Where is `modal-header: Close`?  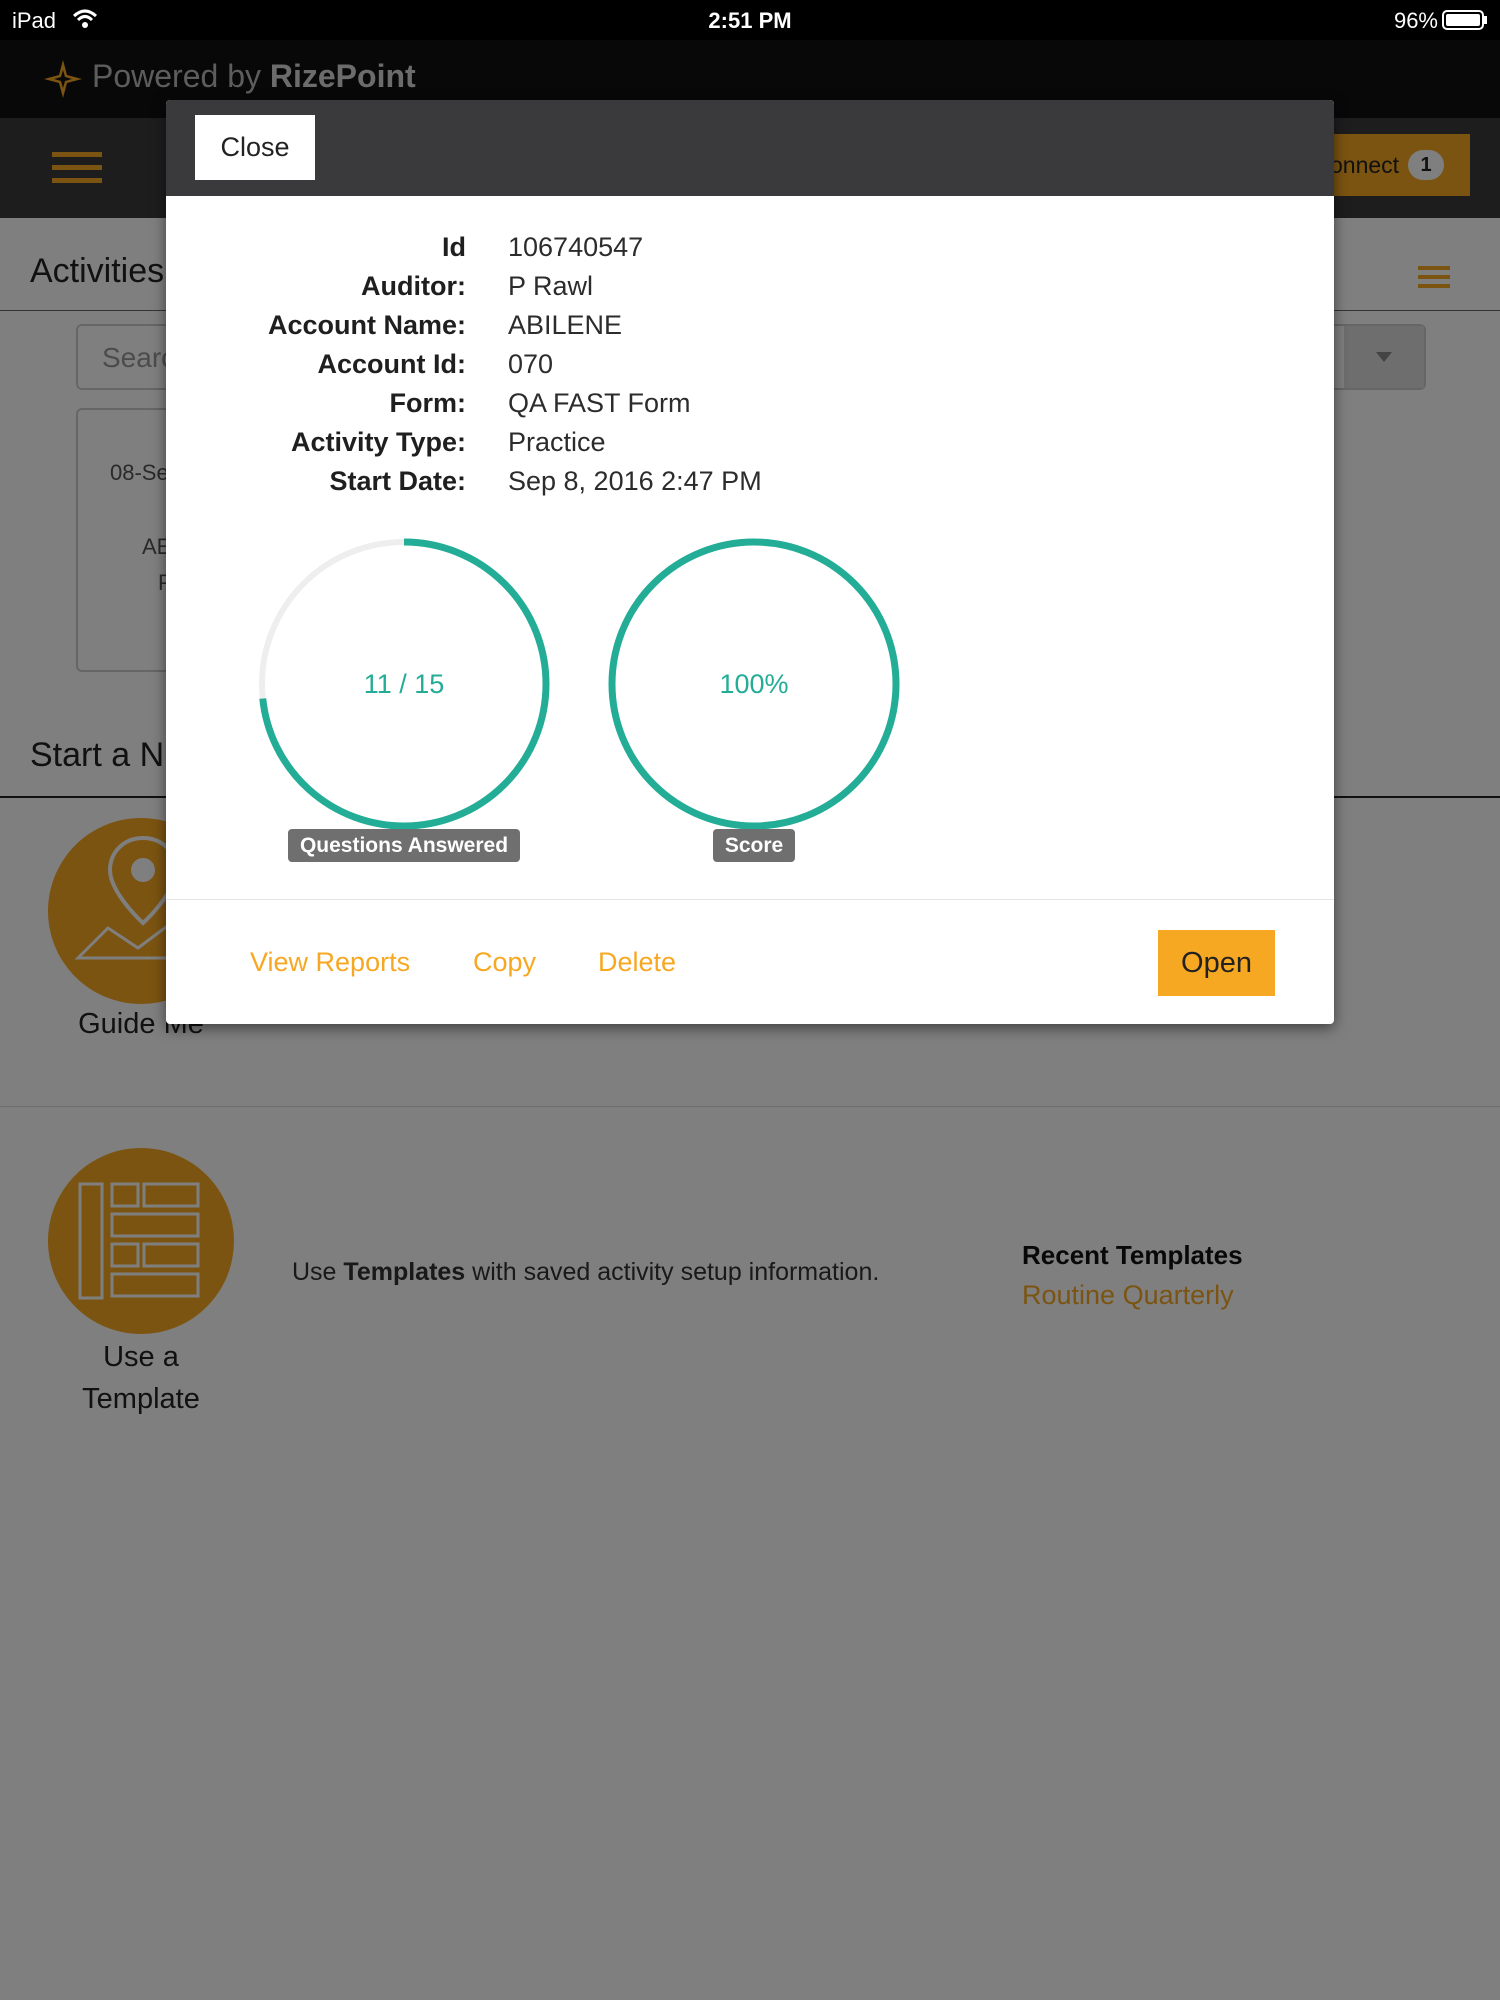
modal-header: Close is located at coordinates (750, 148).